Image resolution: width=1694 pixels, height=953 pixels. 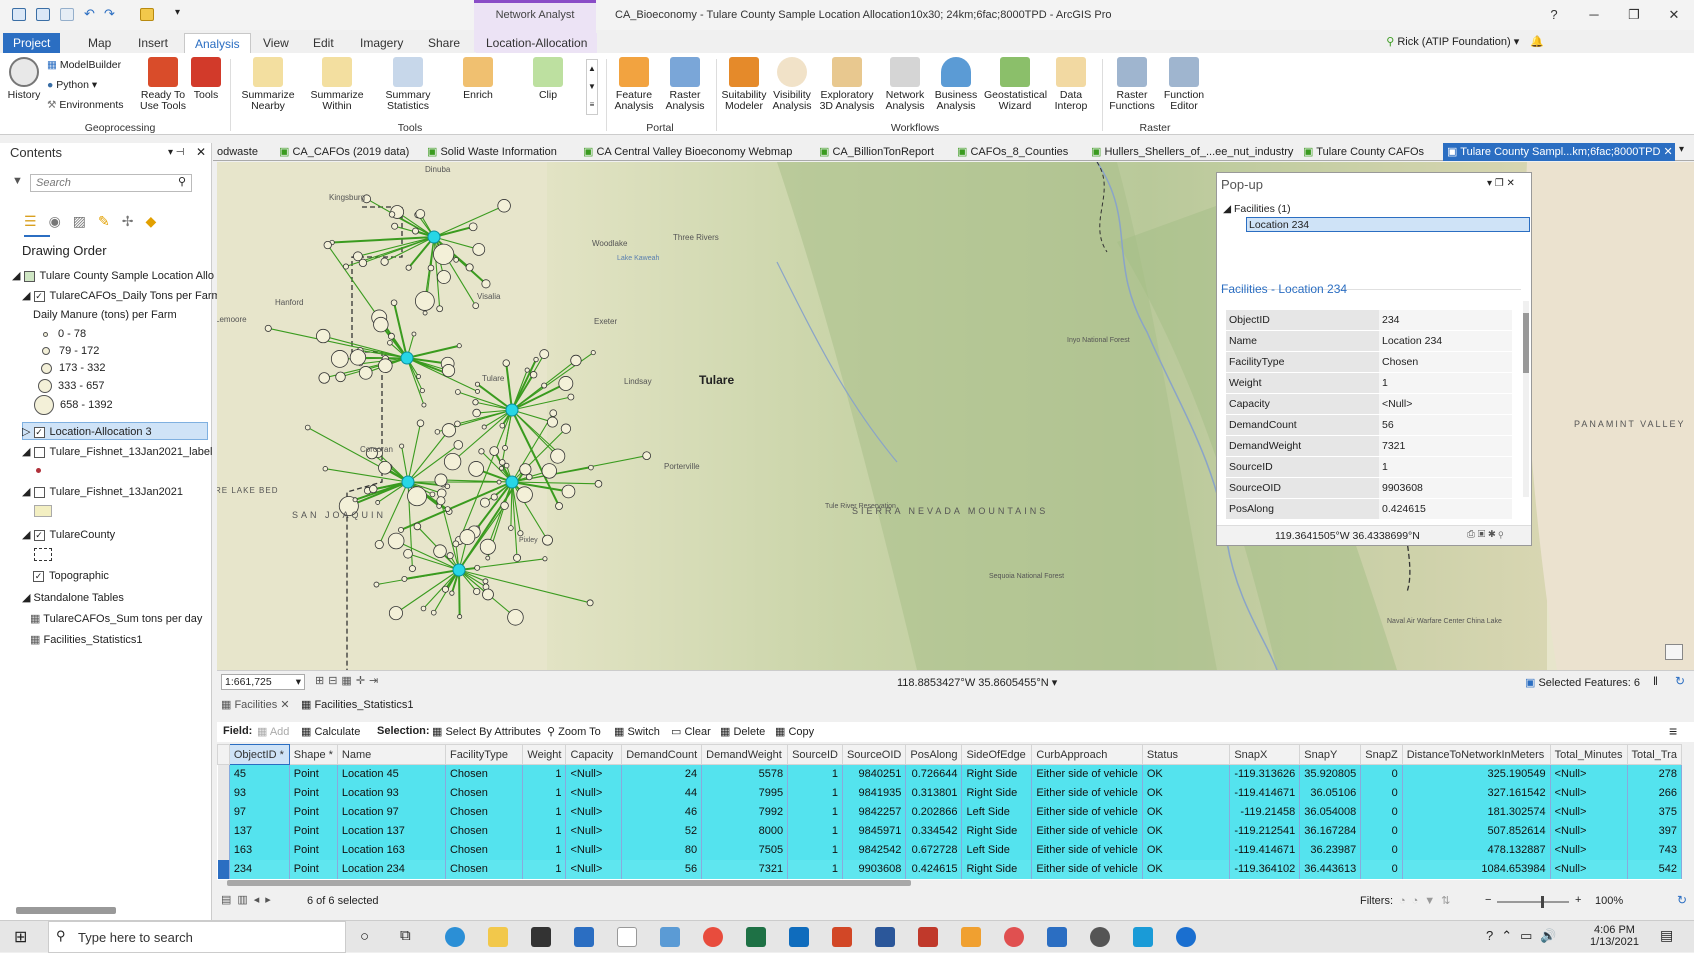 I want to click on table-cell: 0.202866, so click(x=934, y=812).